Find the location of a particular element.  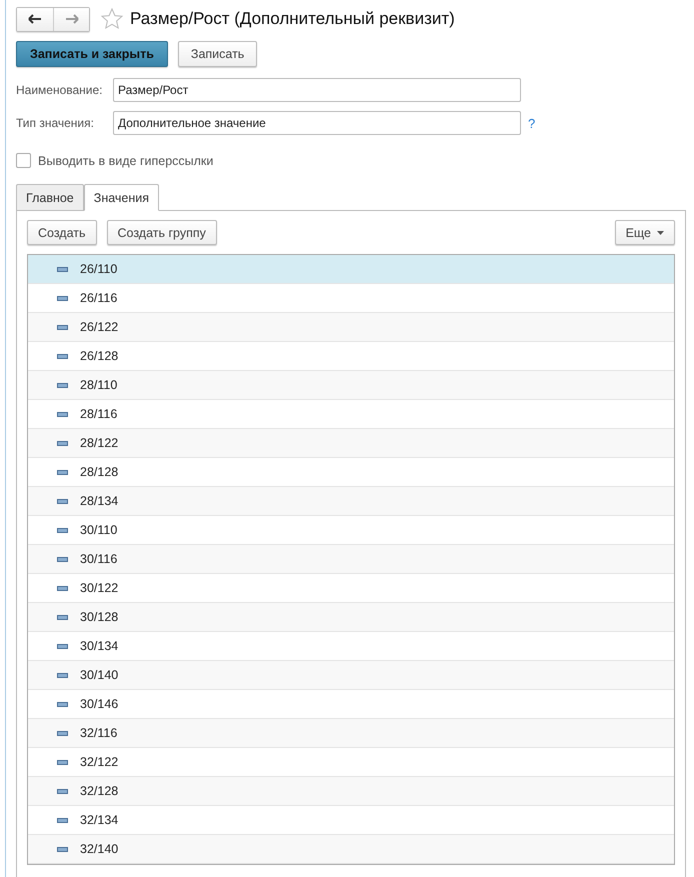

caret-icon is located at coordinates (660, 232).